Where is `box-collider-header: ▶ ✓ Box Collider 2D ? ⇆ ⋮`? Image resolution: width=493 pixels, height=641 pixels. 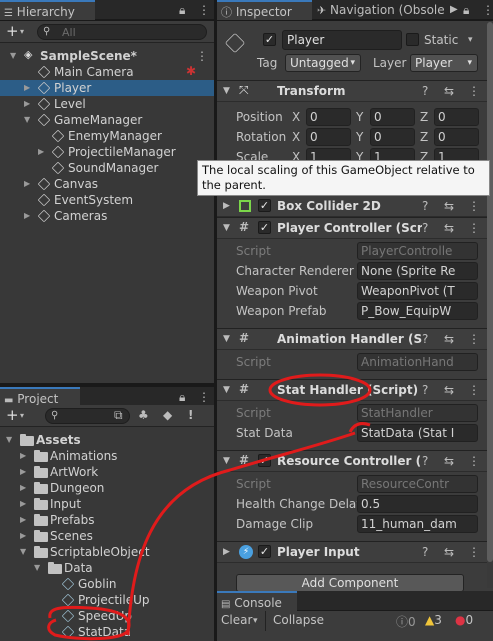 box-collider-header: ▶ ✓ Box Collider 2D ? ⇆ ⋮ is located at coordinates (352, 206).